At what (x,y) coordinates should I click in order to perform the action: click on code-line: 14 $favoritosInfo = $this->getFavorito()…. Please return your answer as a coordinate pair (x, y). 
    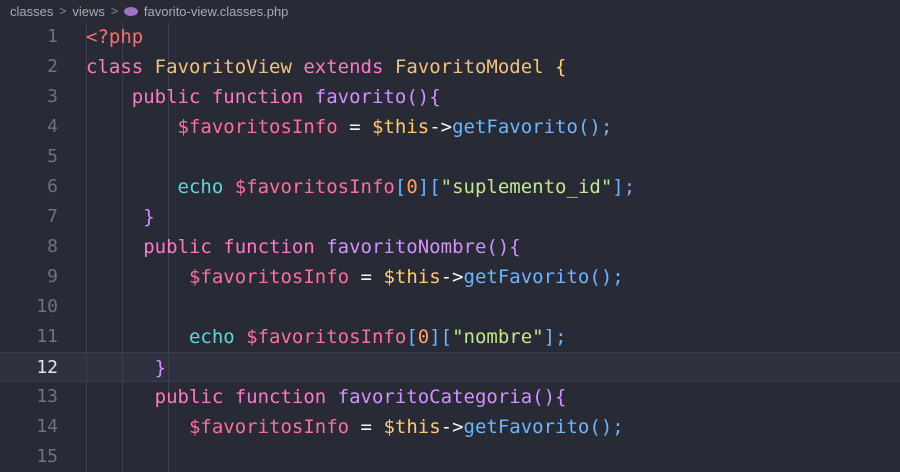
    Looking at the image, I should click on (450, 427).